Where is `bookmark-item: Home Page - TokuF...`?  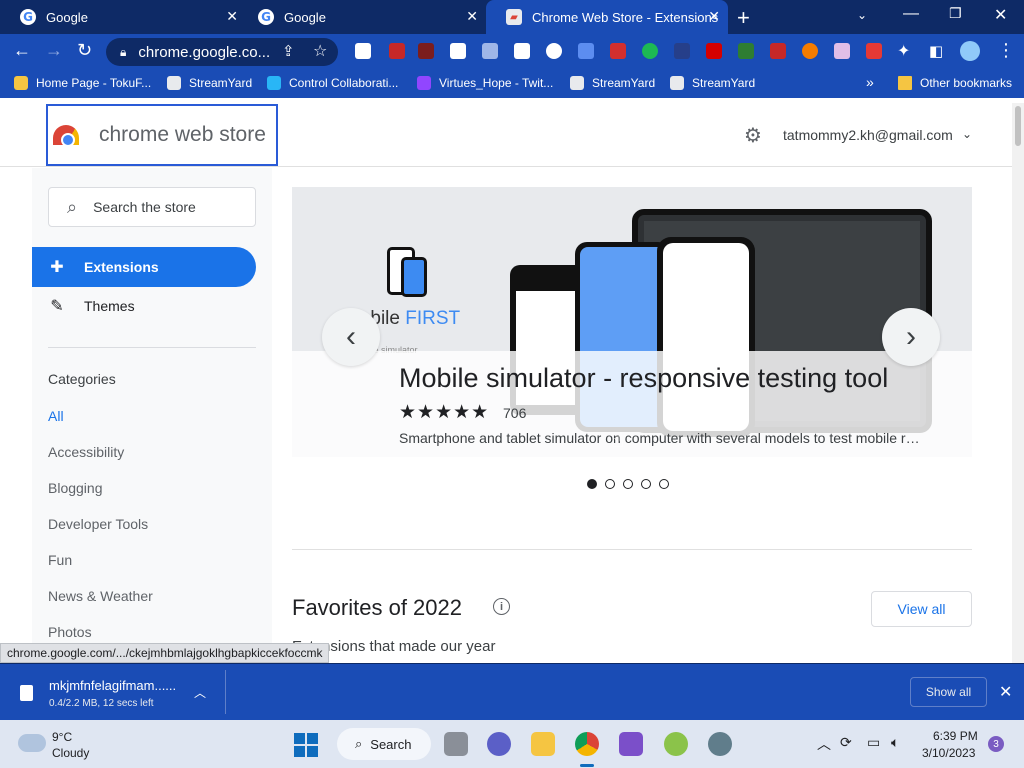 bookmark-item: Home Page - TokuF... is located at coordinates (82, 83).